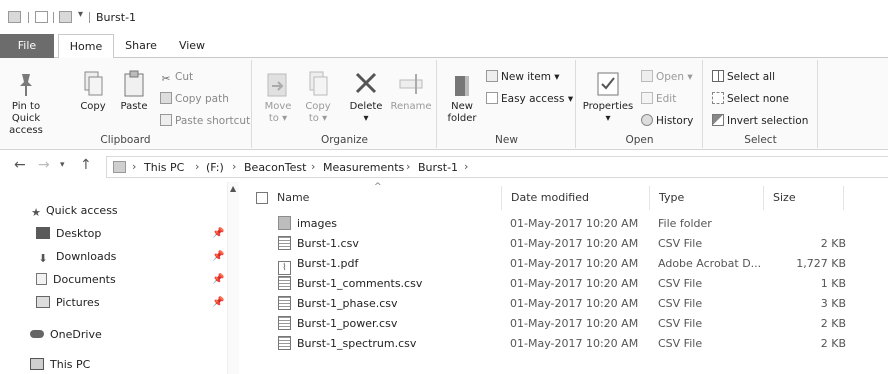 This screenshot has width=888, height=374. What do you see at coordinates (93, 91) in the screenshot?
I see `copy-button: Copy` at bounding box center [93, 91].